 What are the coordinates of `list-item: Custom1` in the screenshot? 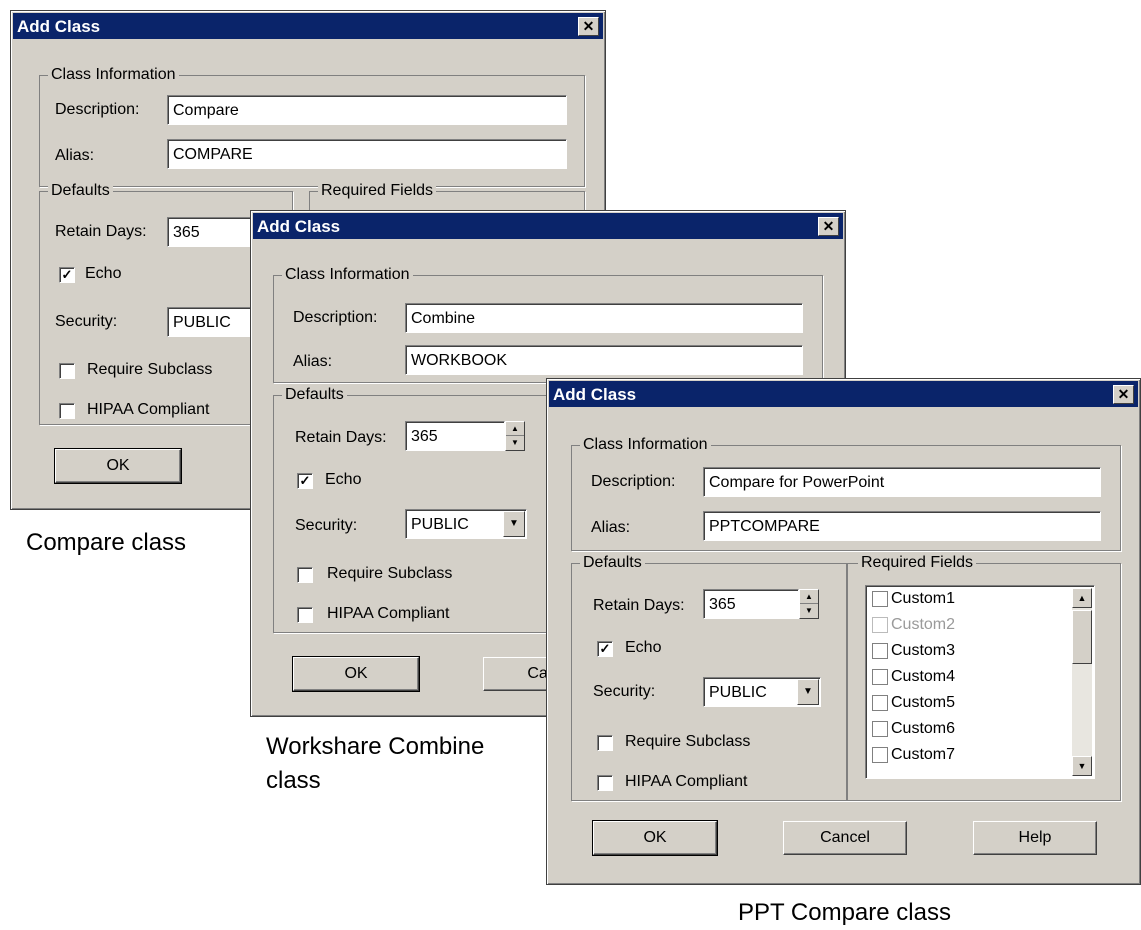 It's located at (913, 599).